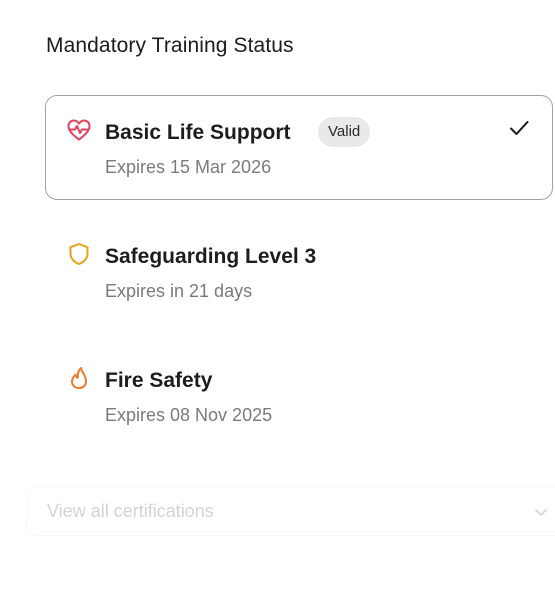 Image resolution: width=555 pixels, height=597 pixels. I want to click on view-all-label: View all certifications, so click(130, 511).